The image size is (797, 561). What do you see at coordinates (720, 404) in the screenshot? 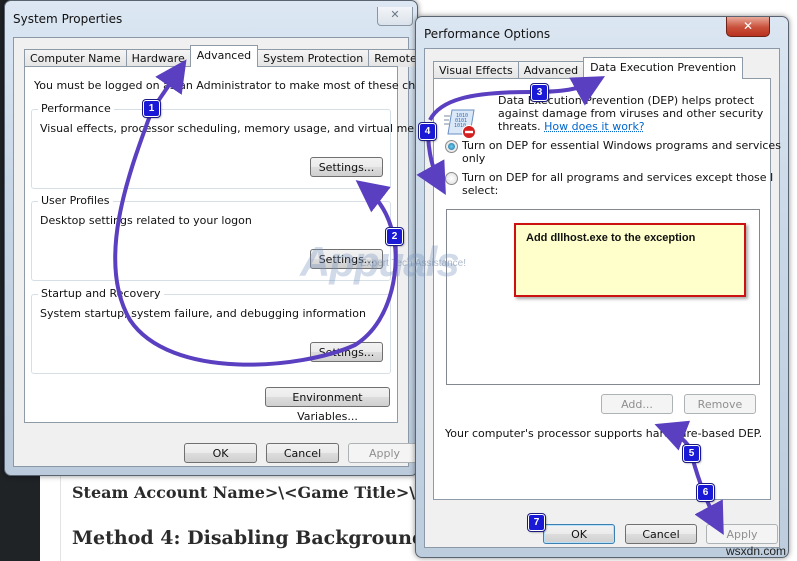
I see `remove-button: Remove` at bounding box center [720, 404].